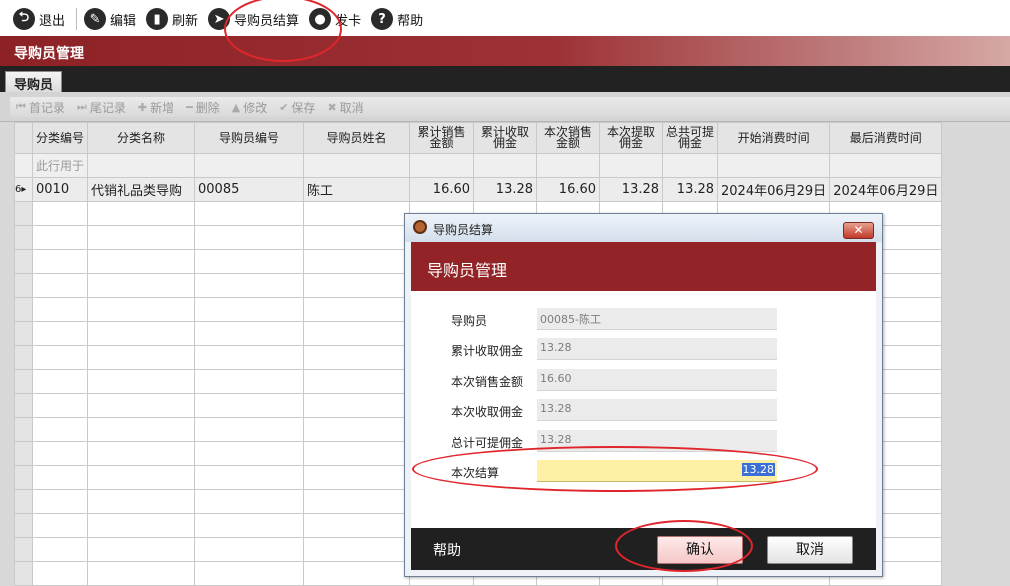  Describe the element at coordinates (33, 82) in the screenshot. I see `tab-shopping-guide: 导购员` at that location.